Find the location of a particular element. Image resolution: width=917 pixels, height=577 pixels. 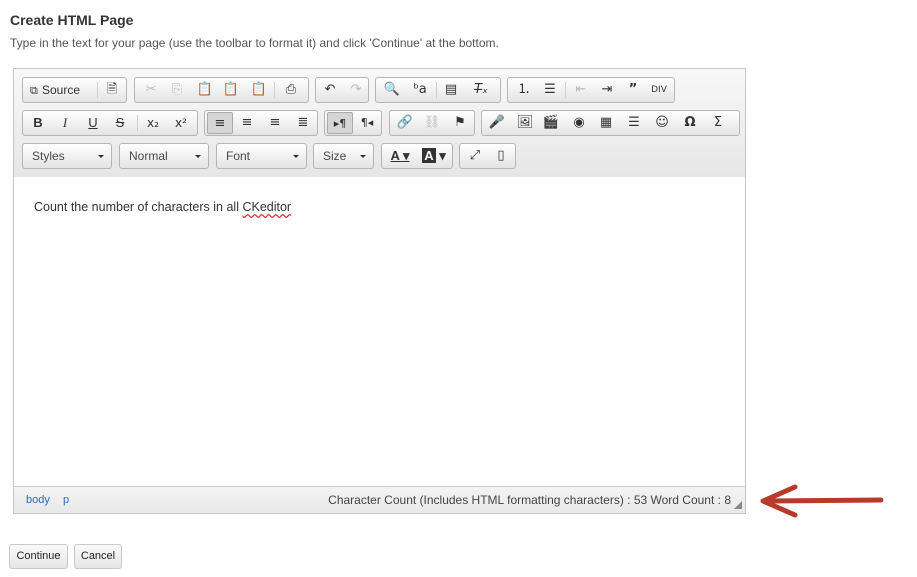

underline-icon: U is located at coordinates (93, 123).